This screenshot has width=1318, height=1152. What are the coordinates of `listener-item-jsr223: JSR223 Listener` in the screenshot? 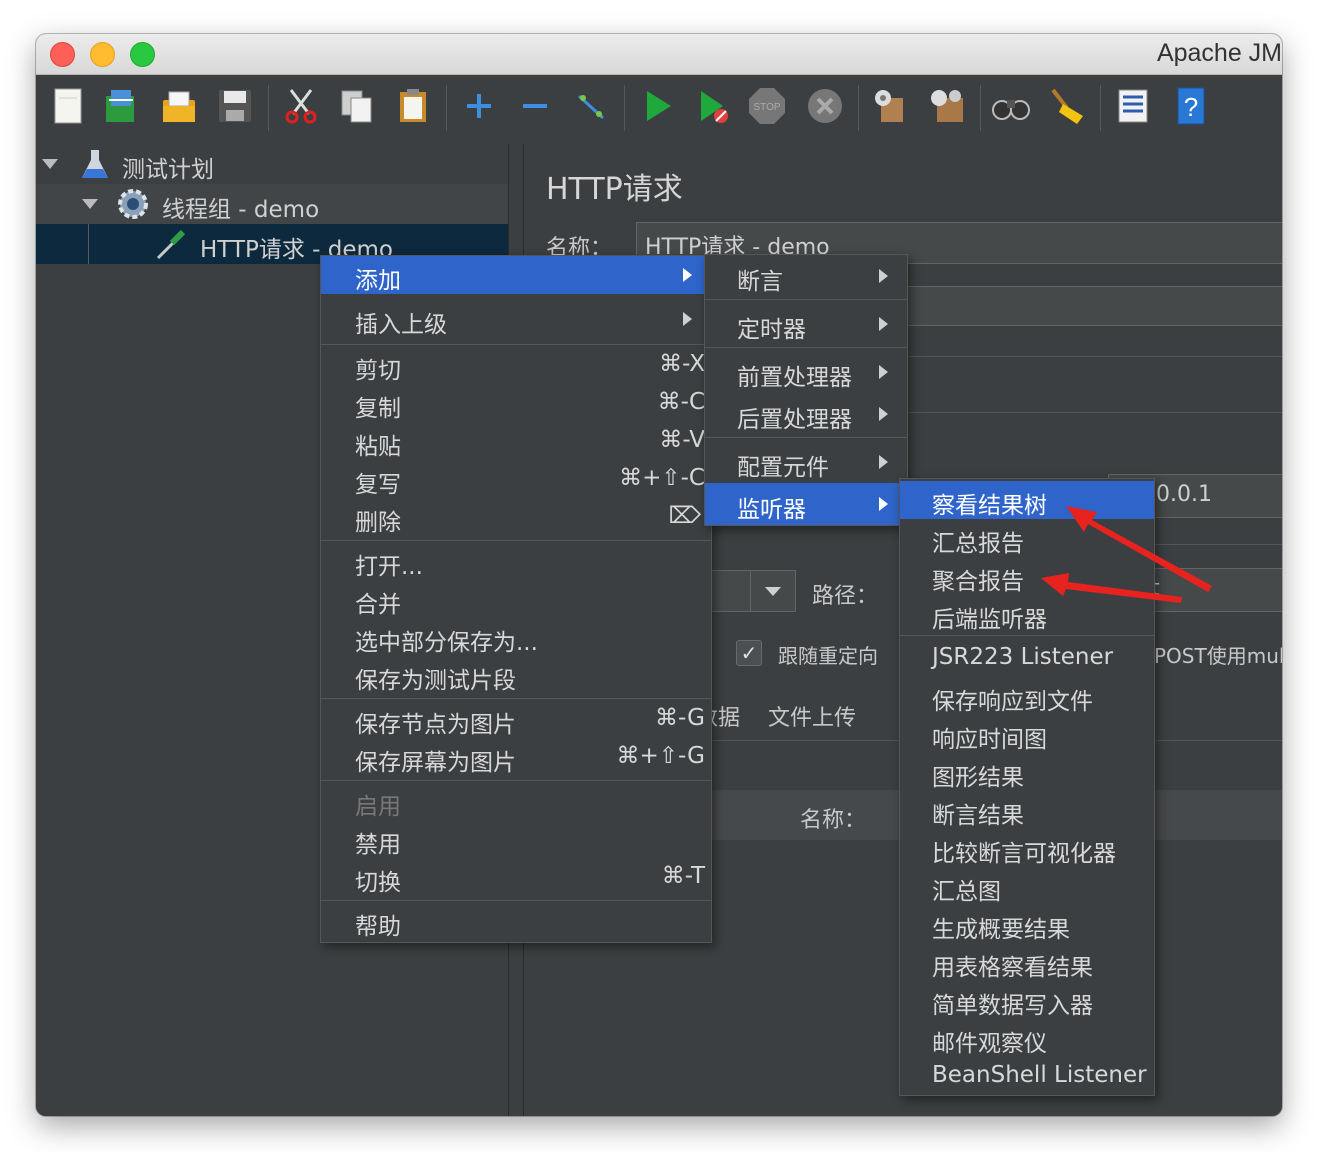 It's located at (1027, 658).